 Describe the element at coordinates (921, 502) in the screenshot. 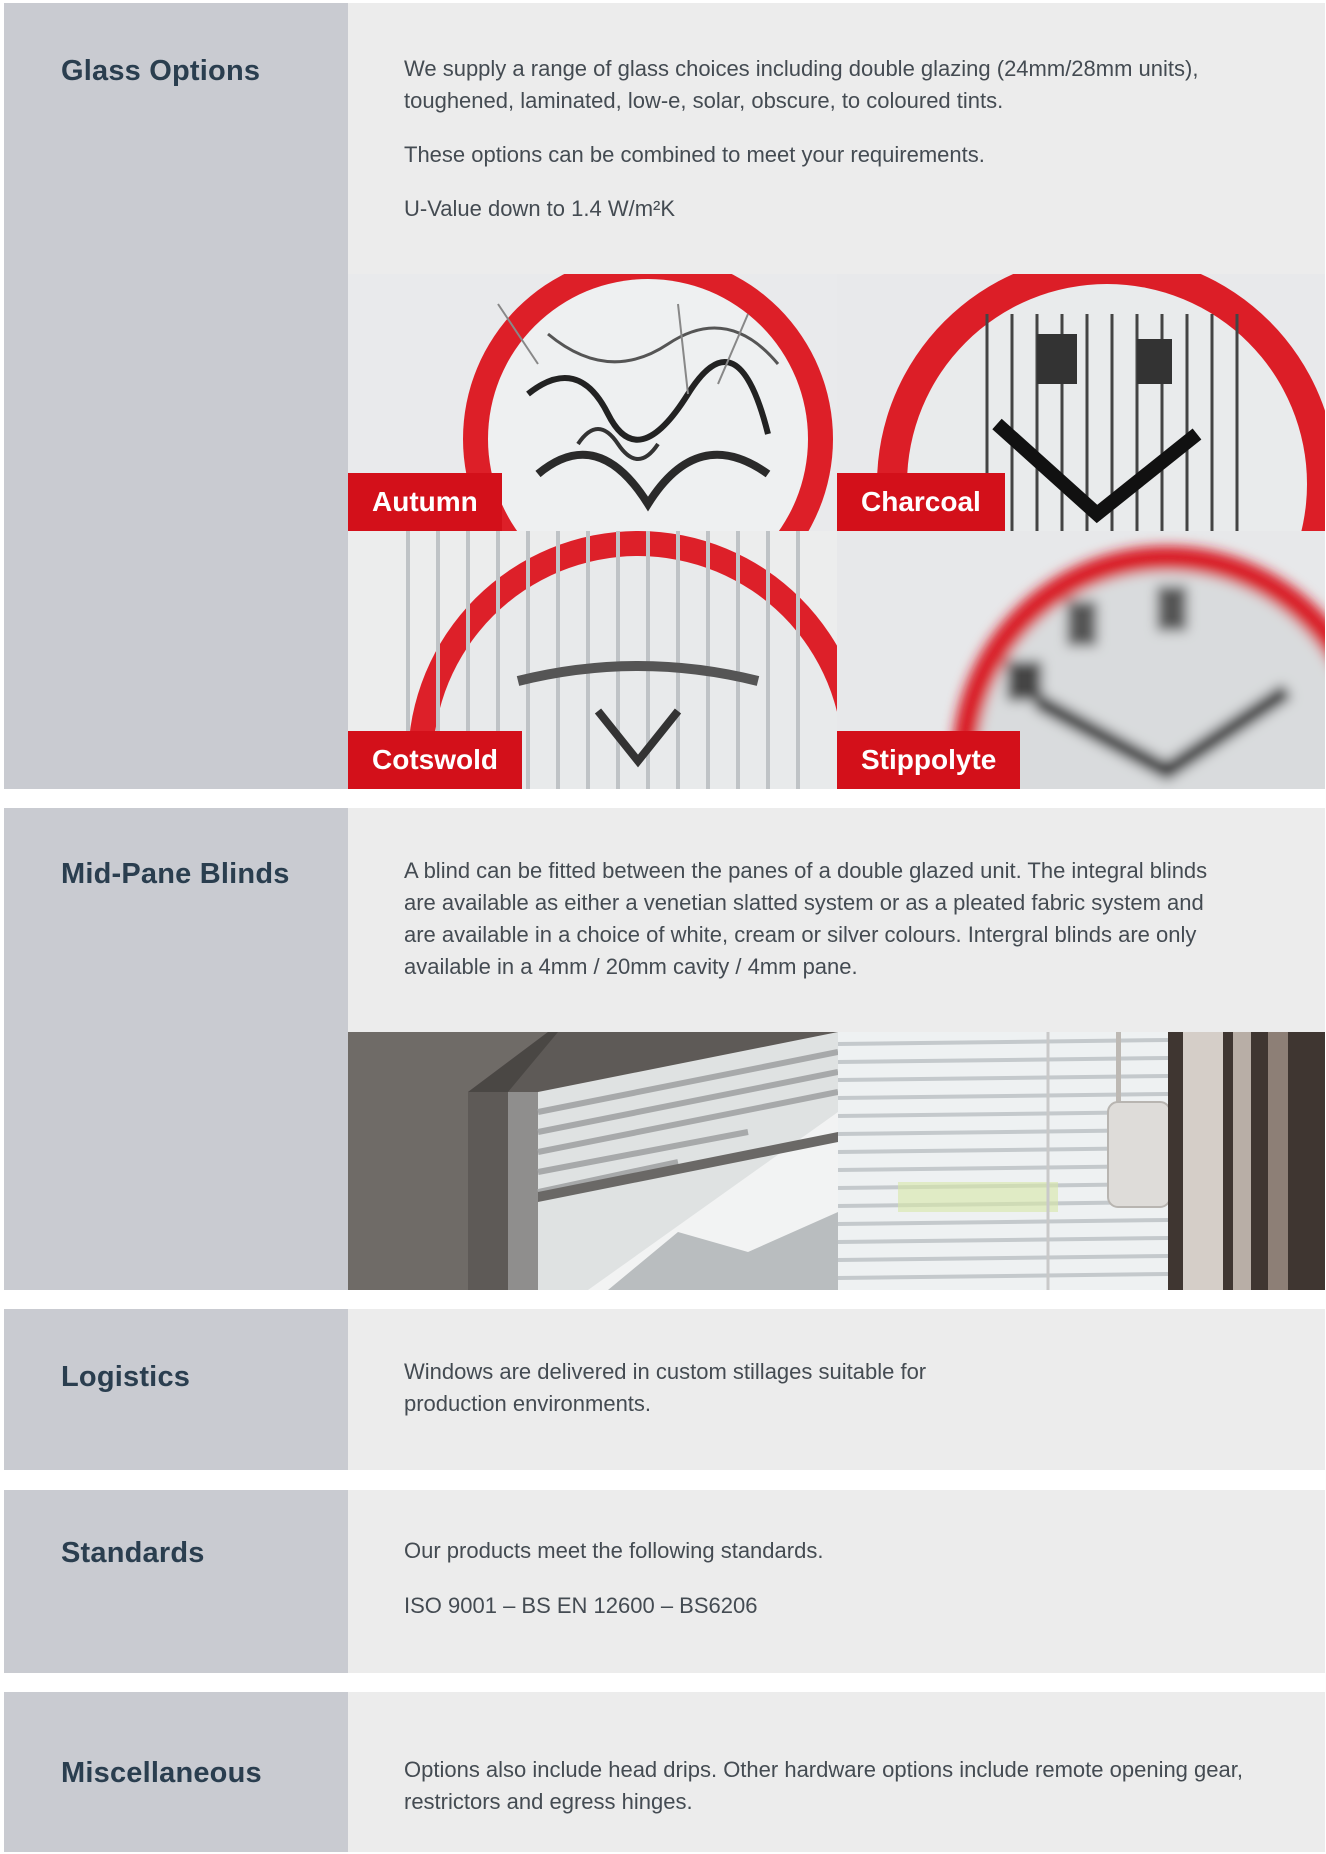

I see `charcoal-label: Charcoal` at that location.